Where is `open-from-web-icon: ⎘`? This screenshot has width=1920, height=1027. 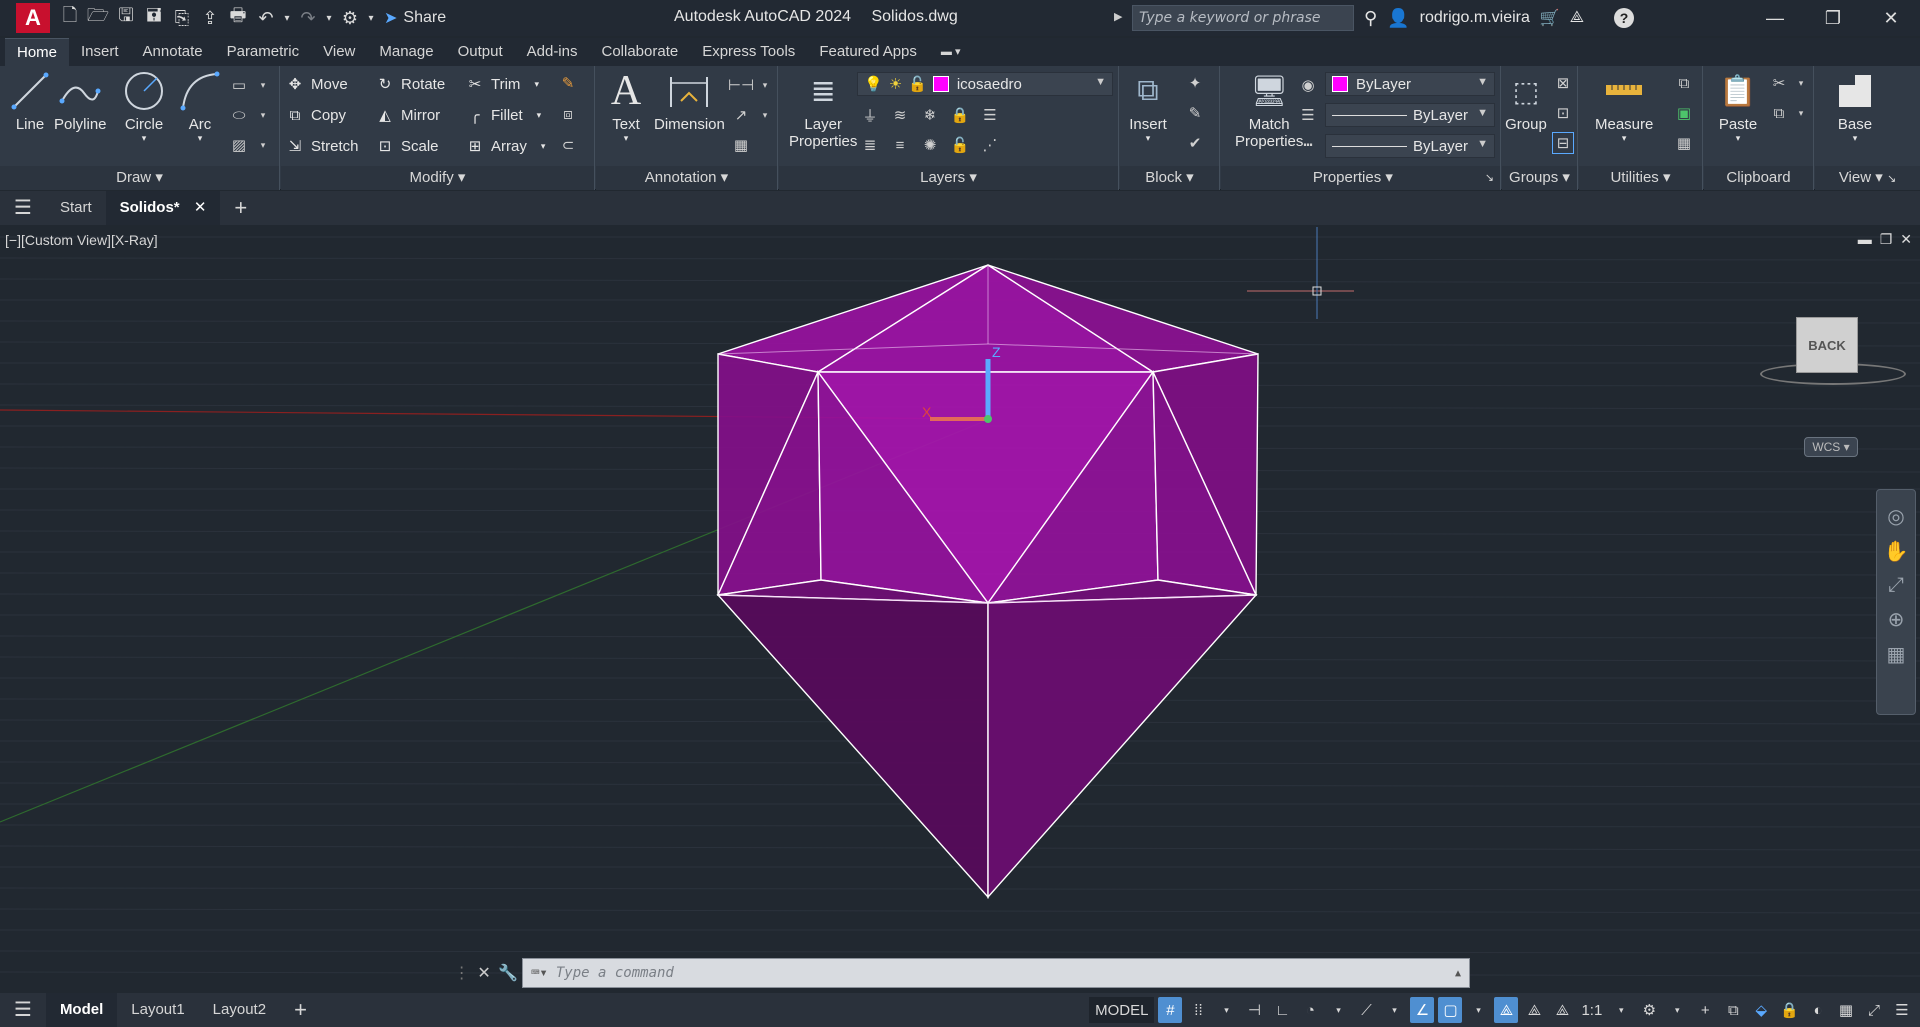
open-from-web-icon: ⎘ is located at coordinates (182, 18).